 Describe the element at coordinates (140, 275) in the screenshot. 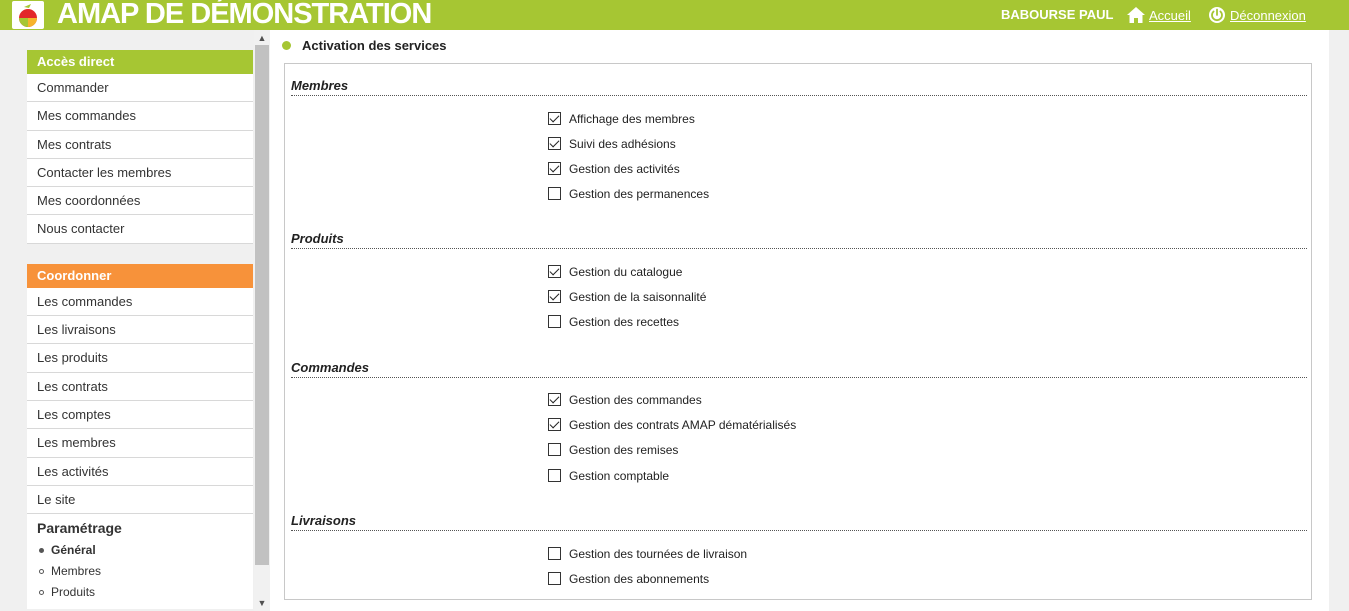

I see `coordinate-header: Coordonner` at that location.